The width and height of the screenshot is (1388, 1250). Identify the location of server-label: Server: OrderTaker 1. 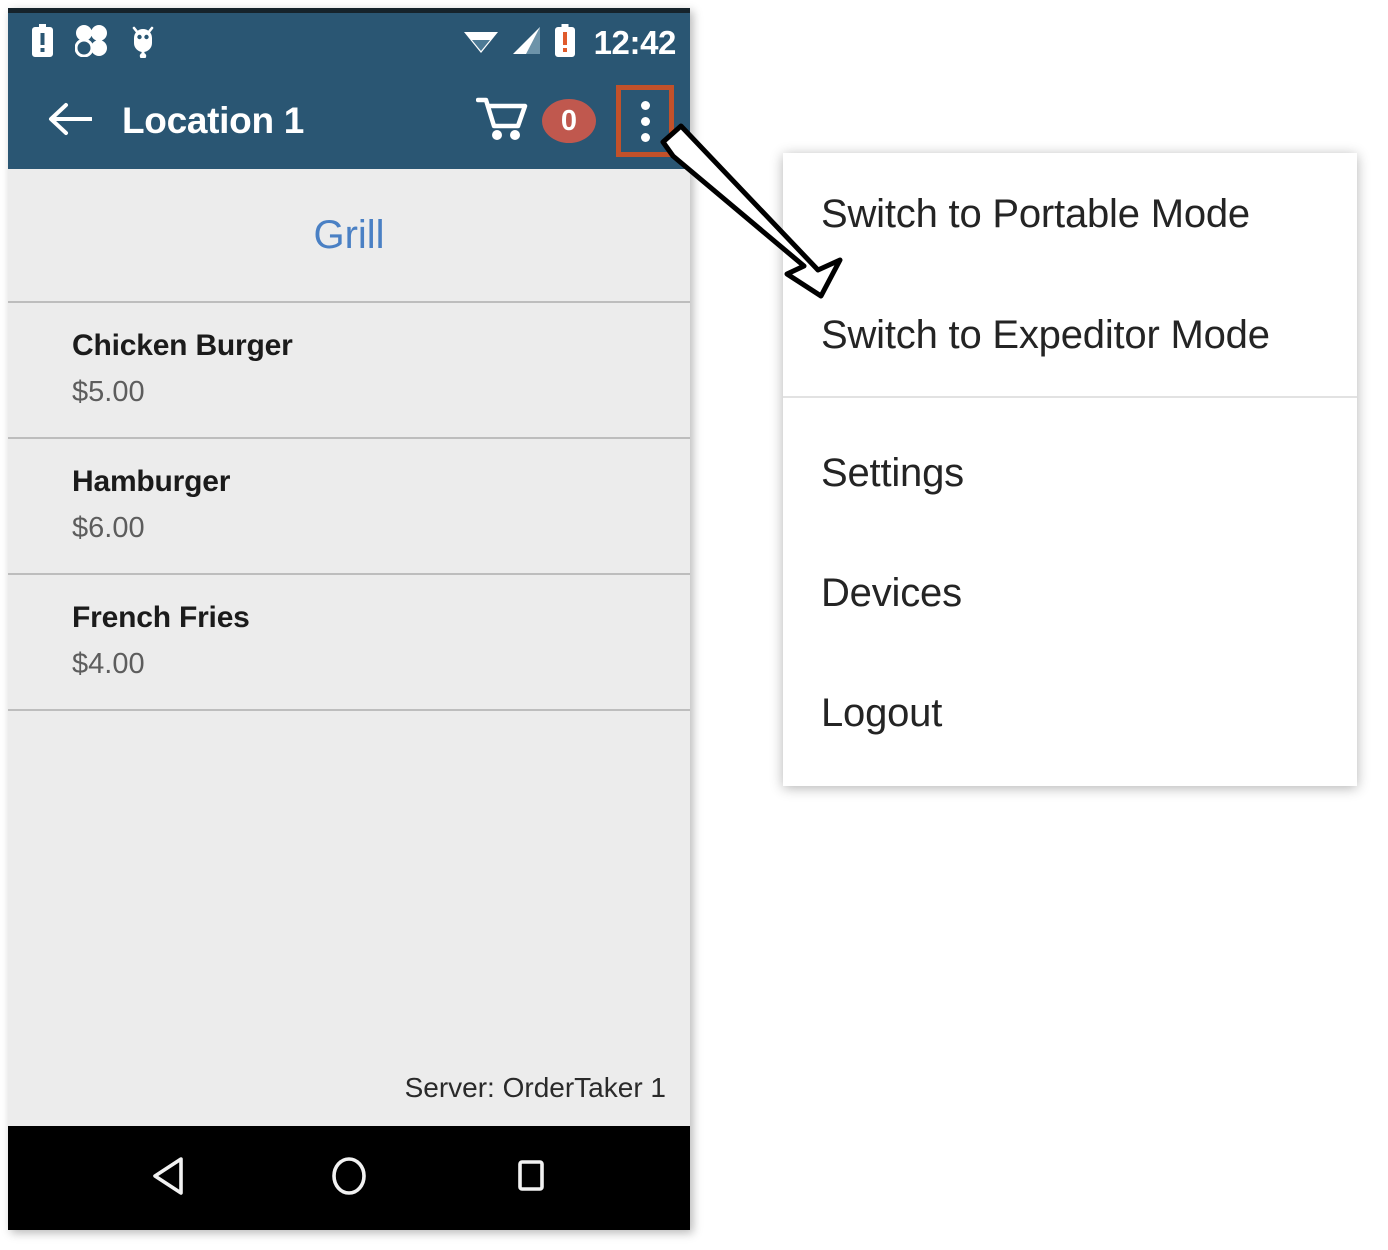
(535, 1087).